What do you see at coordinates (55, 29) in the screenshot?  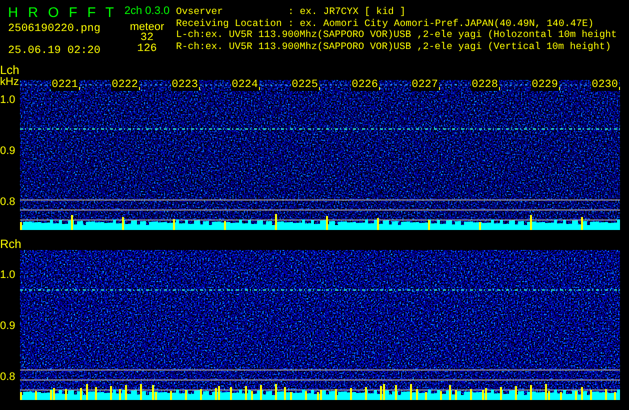 I see `file-name: 2506190220.png` at bounding box center [55, 29].